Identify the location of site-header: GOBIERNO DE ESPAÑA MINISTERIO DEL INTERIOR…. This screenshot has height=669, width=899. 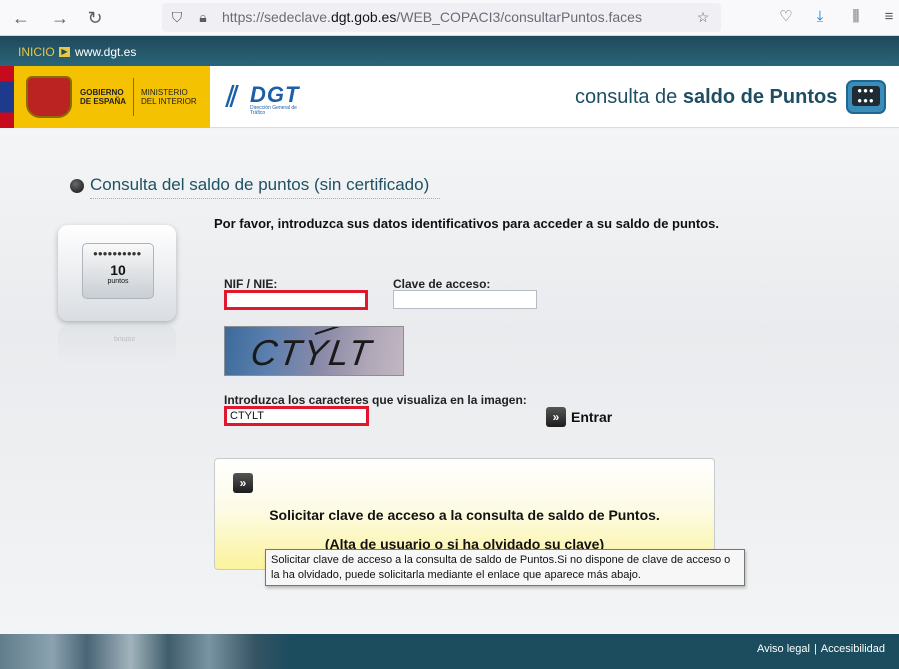
(449, 97).